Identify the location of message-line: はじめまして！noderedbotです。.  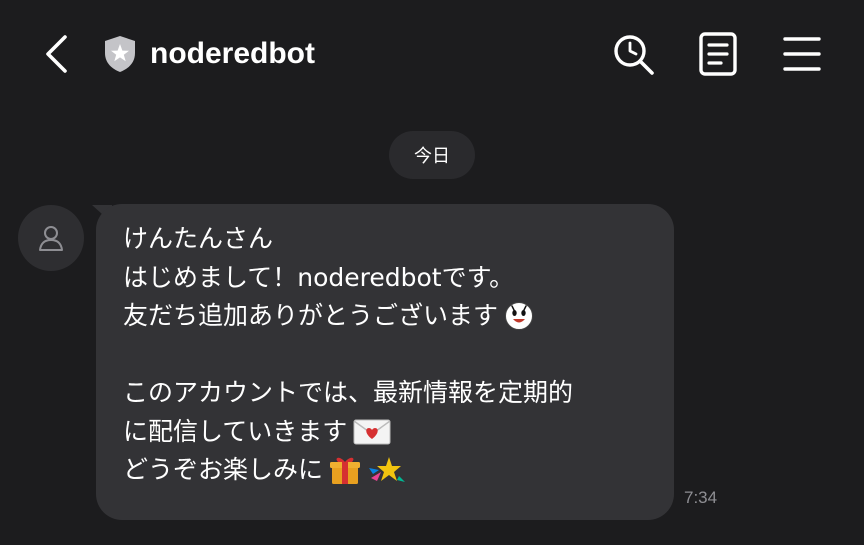
(387, 278).